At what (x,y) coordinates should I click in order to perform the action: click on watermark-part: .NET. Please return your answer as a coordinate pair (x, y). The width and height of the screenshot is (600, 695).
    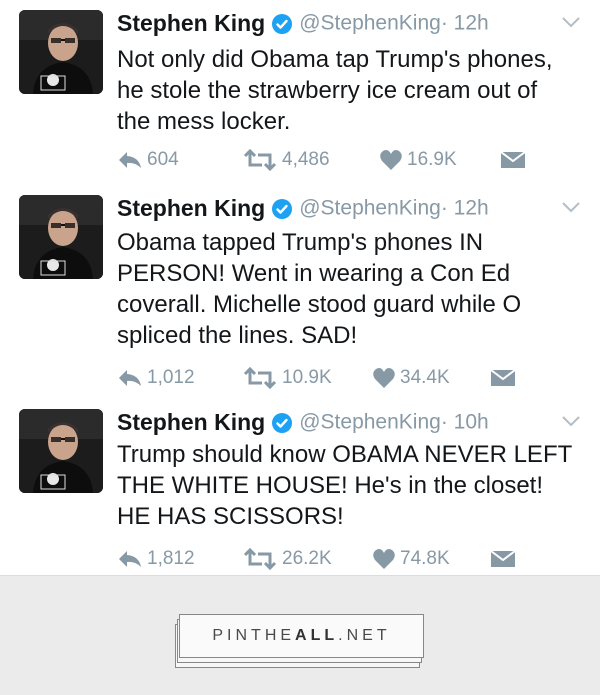
    Looking at the image, I should click on (364, 635).